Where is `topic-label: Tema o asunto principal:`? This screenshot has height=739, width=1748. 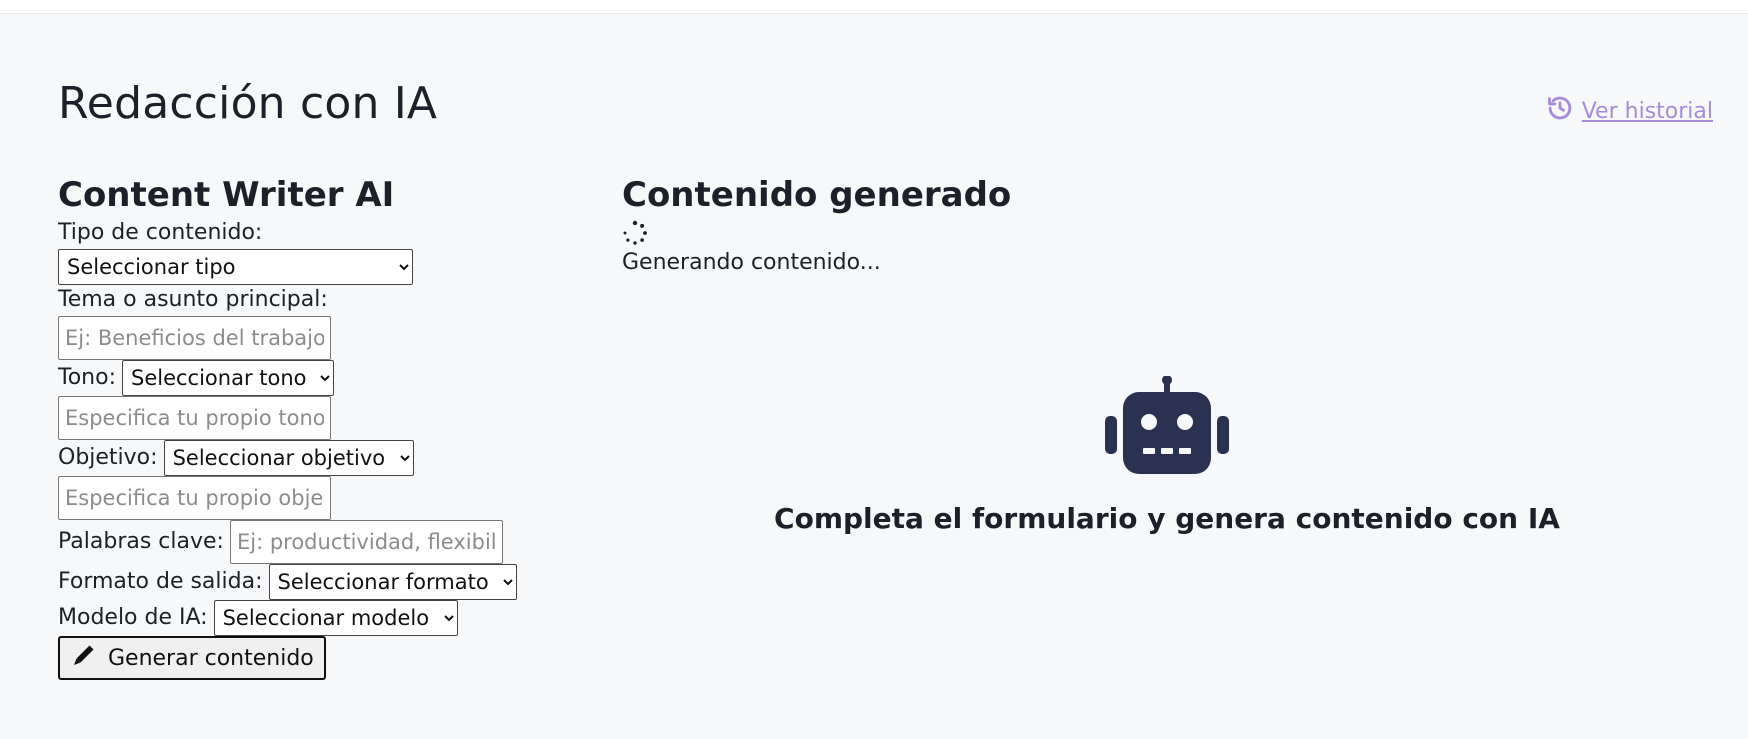
topic-label: Tema o asunto principal: is located at coordinates (193, 299).